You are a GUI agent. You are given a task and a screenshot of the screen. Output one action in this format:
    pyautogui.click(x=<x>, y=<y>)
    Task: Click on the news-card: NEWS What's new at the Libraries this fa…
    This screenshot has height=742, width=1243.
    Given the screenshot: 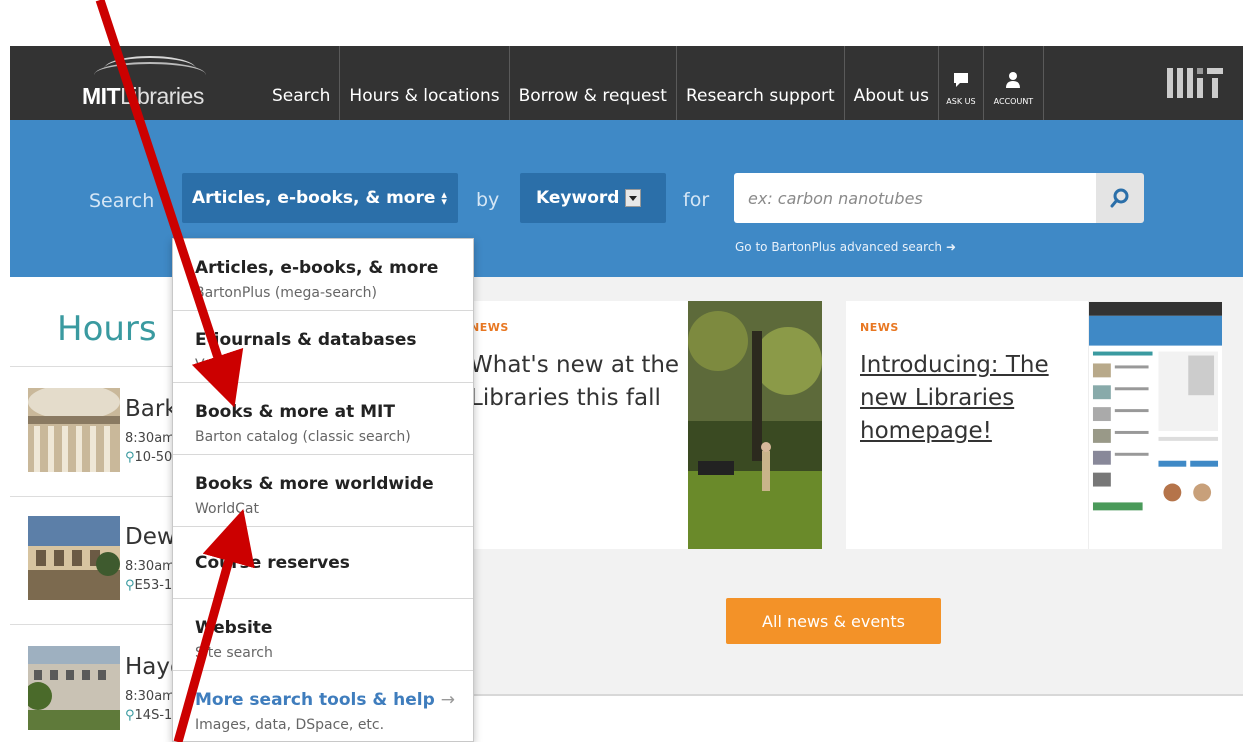 What is the action you would take?
    pyautogui.click(x=646, y=425)
    